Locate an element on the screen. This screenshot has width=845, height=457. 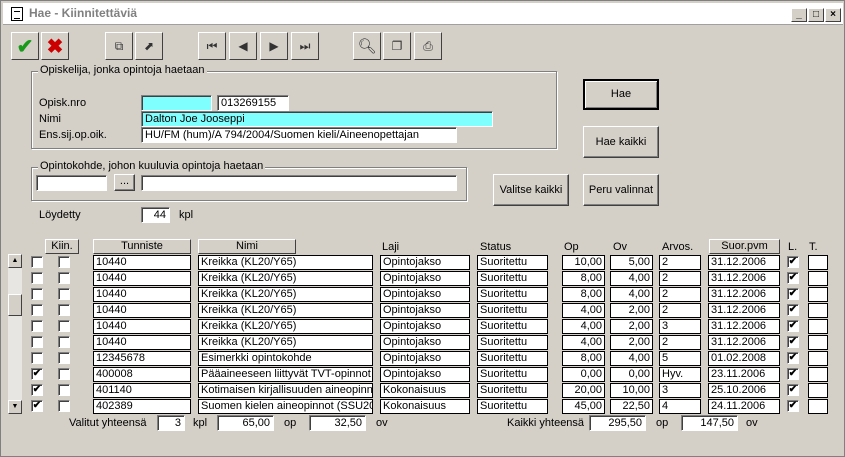
nimi-cell: Kotimaisen kirjallisuuden aineopinno is located at coordinates (285, 390).